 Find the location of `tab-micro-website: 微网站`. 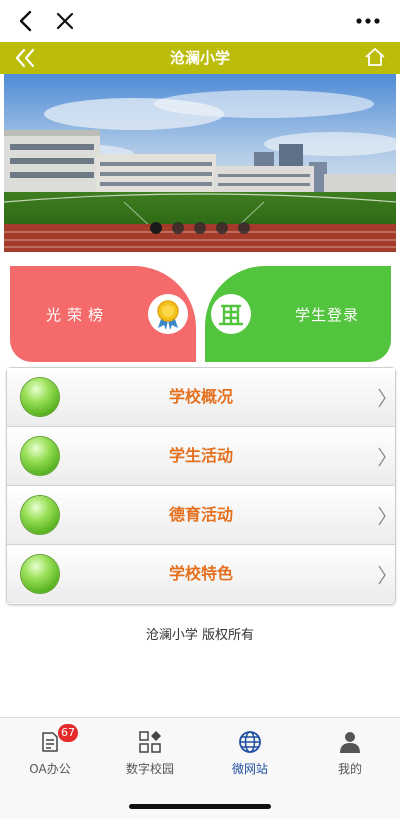

tab-micro-website: 微网站 is located at coordinates (250, 753).